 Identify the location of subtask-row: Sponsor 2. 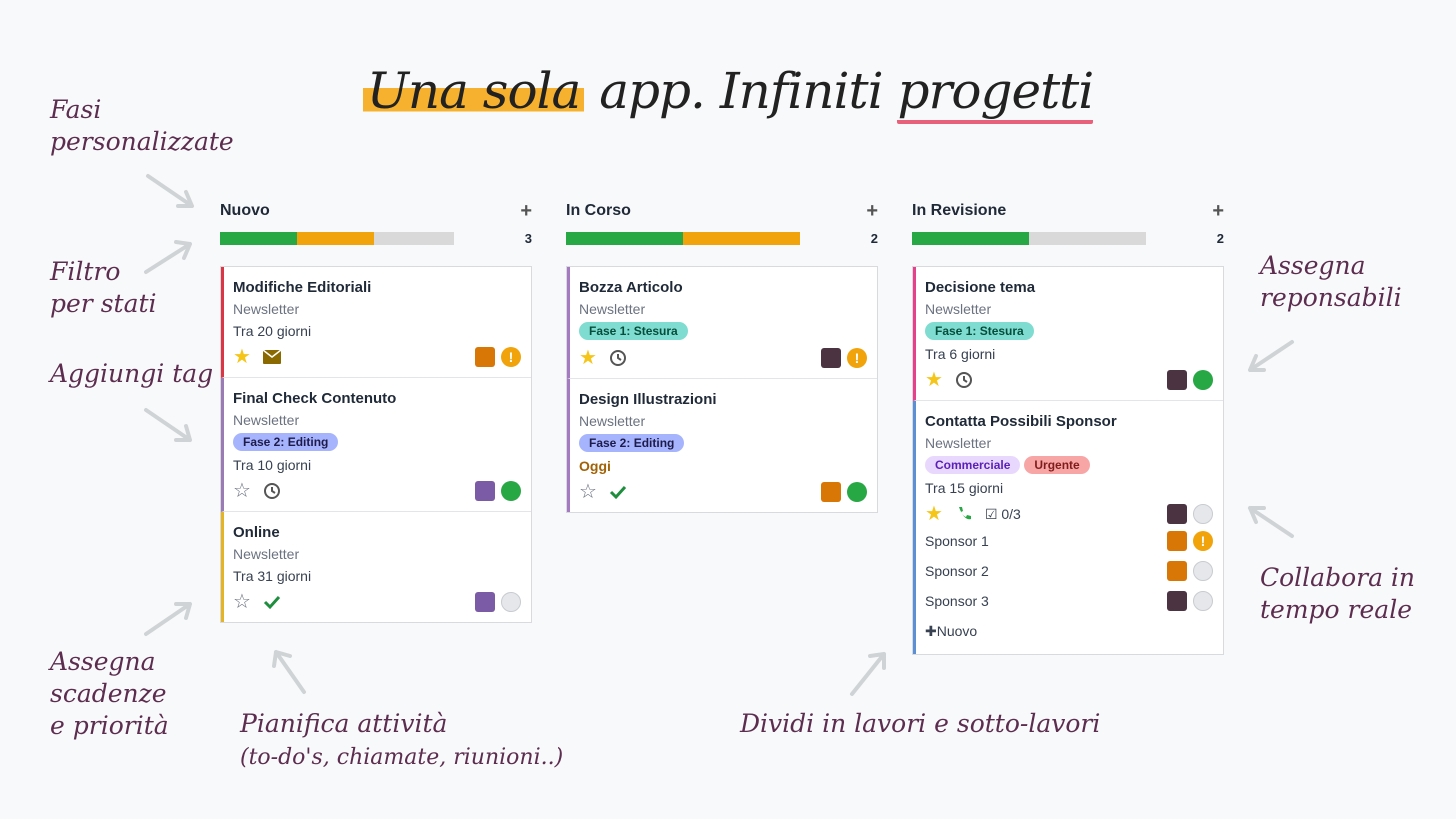
(1069, 571).